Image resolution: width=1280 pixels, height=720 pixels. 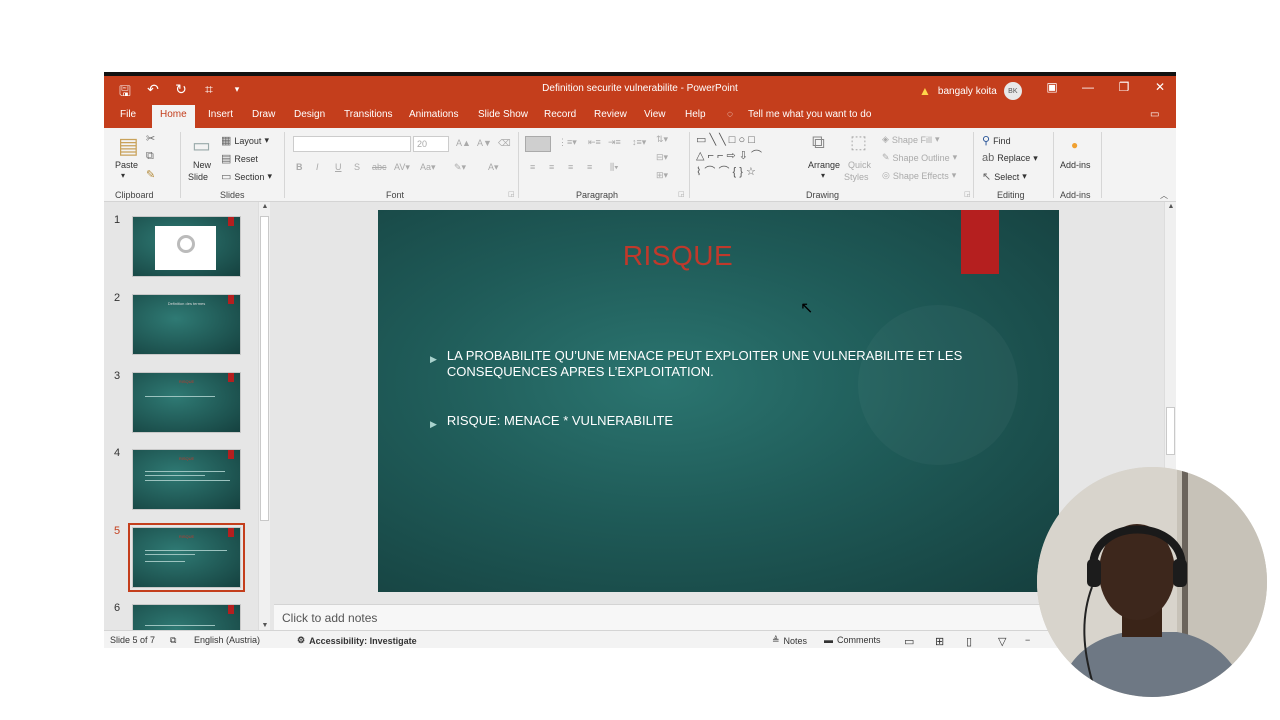 I want to click on tab-design: Design, so click(x=309, y=114).